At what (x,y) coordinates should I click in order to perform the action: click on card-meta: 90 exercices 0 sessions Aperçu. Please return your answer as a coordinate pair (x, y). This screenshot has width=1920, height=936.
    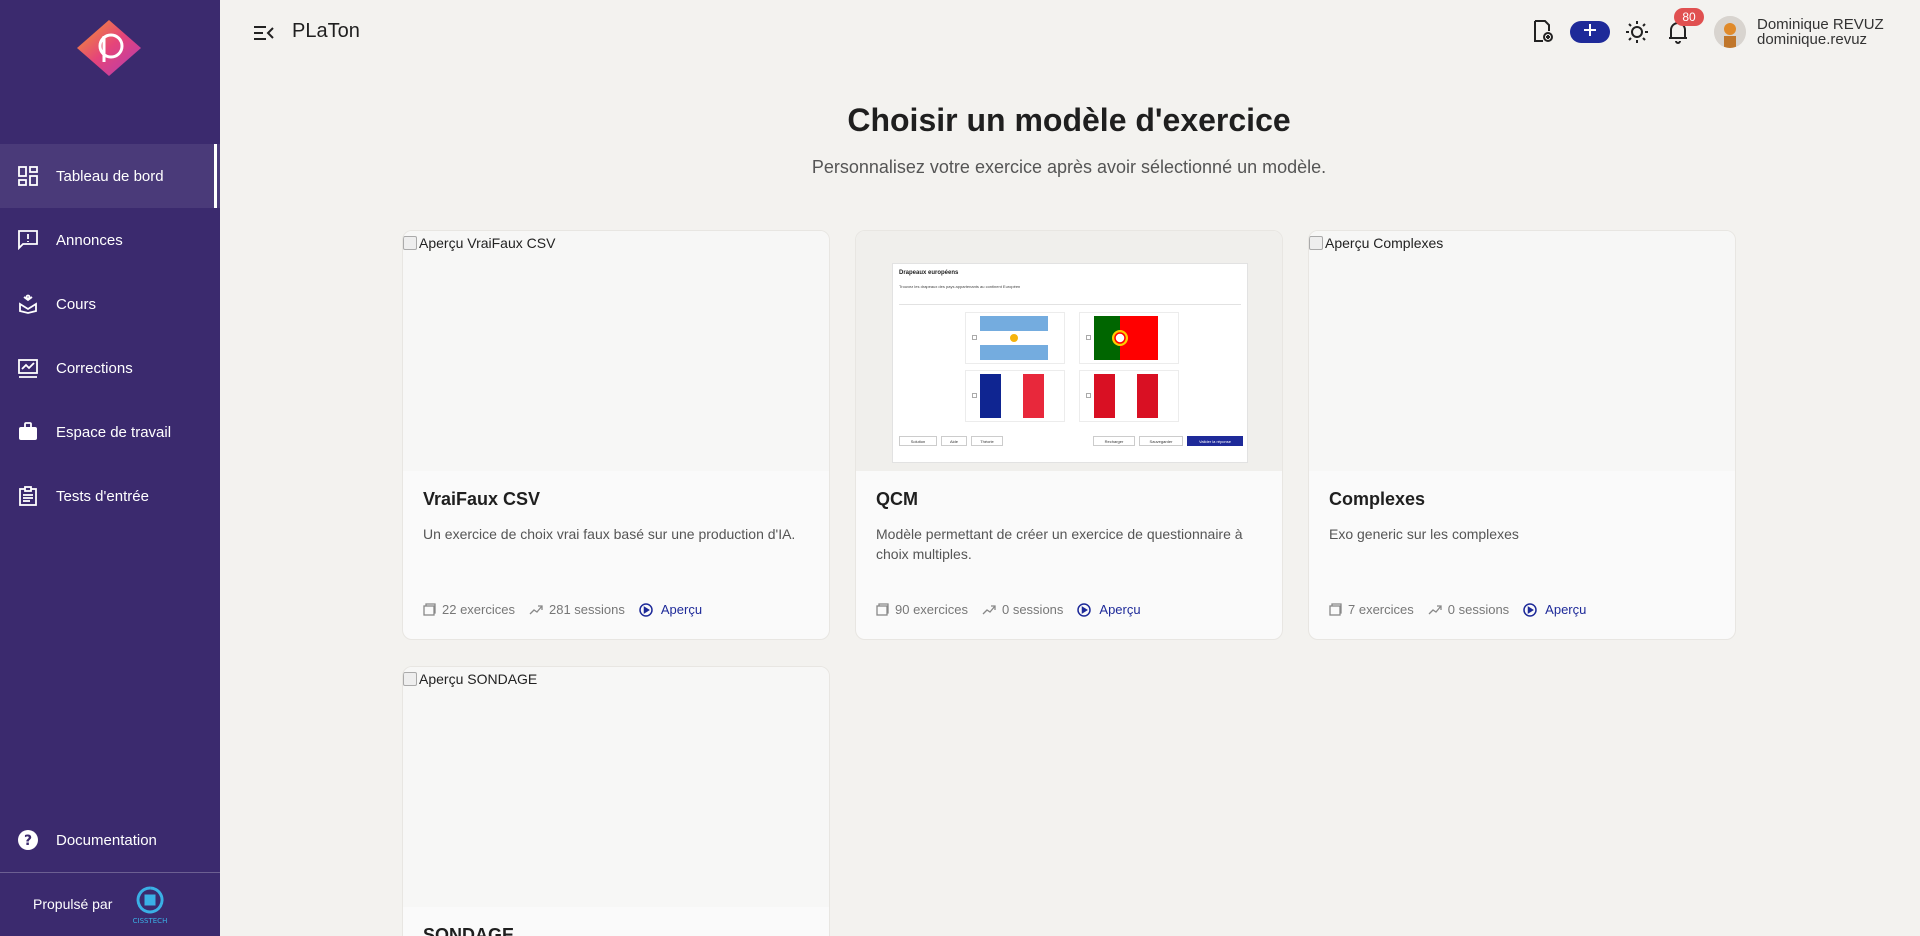
    Looking at the image, I should click on (1008, 609).